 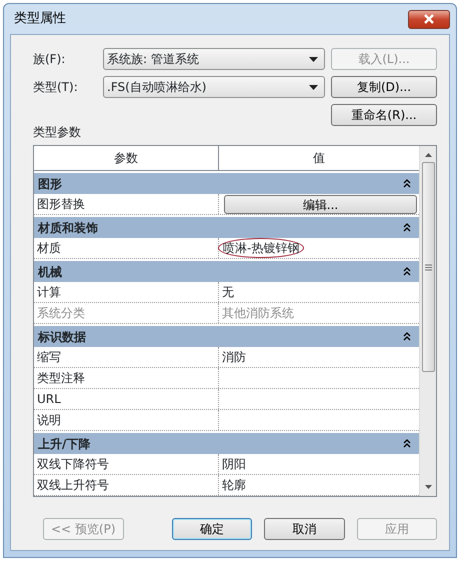 I want to click on grip-icon, so click(x=428, y=267).